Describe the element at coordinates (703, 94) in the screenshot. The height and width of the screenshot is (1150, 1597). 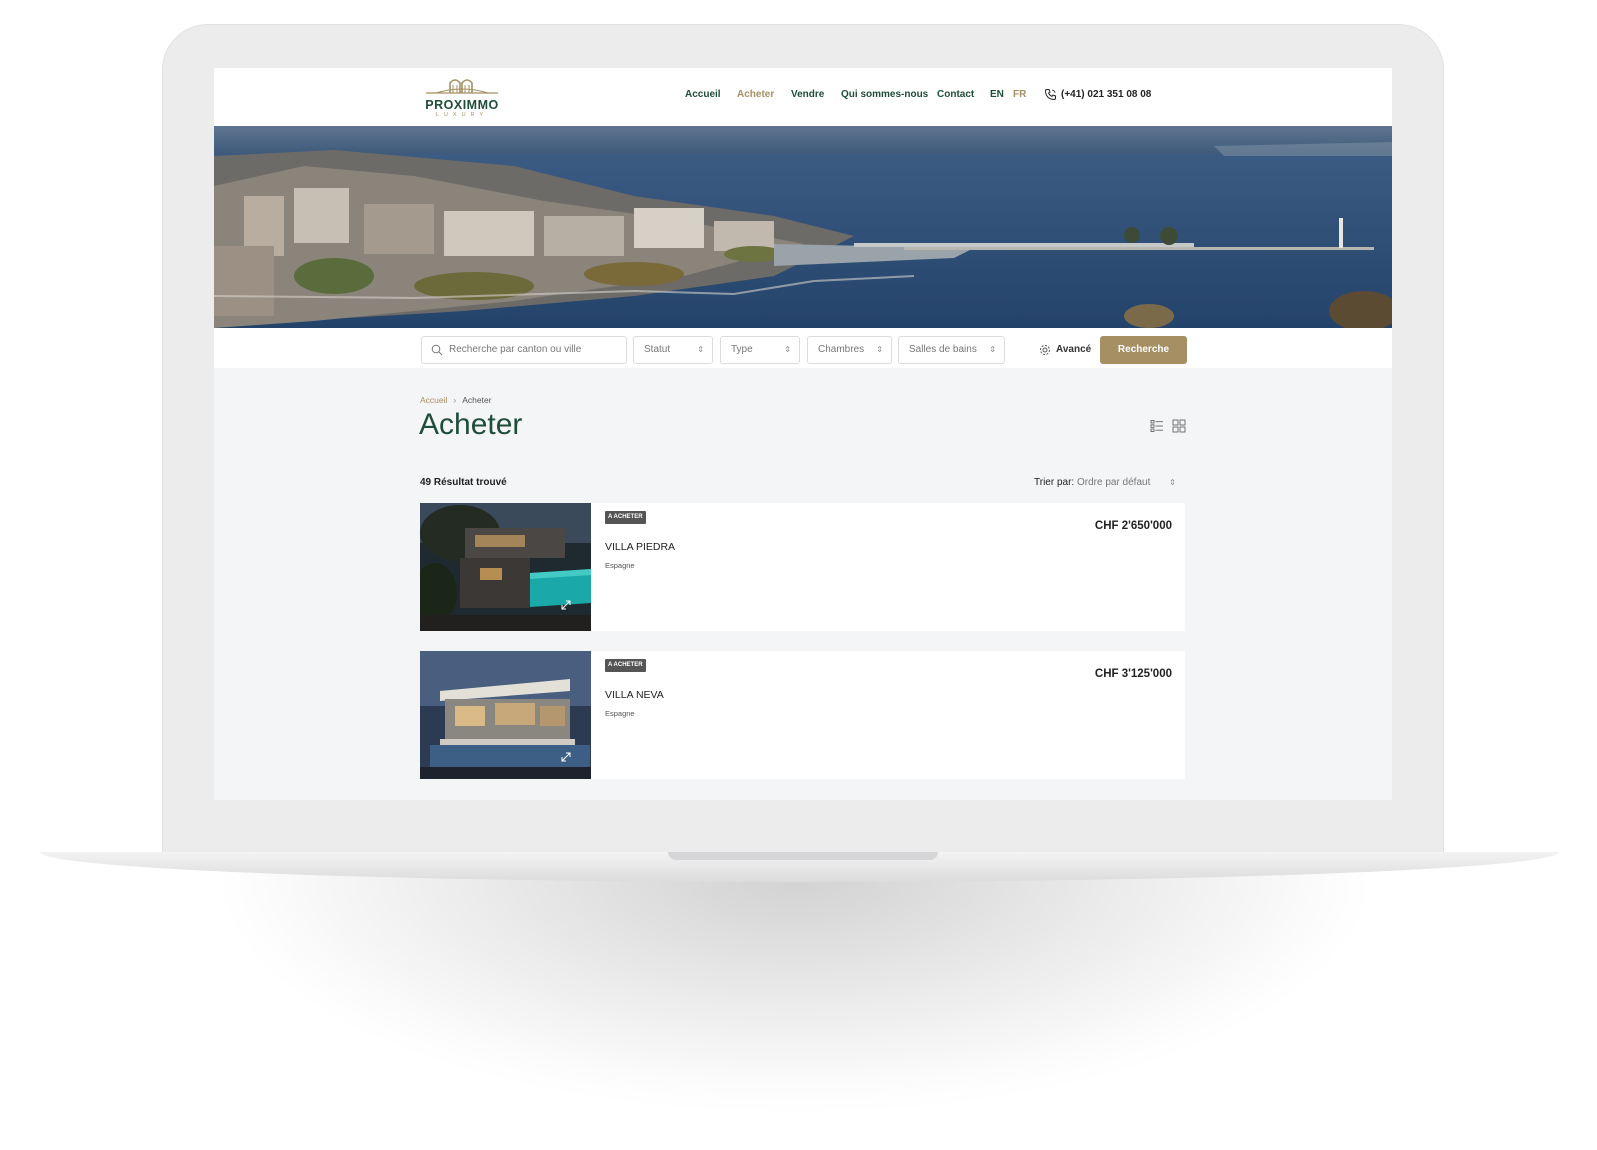
I see `nav-item-accueil: Accueil` at that location.